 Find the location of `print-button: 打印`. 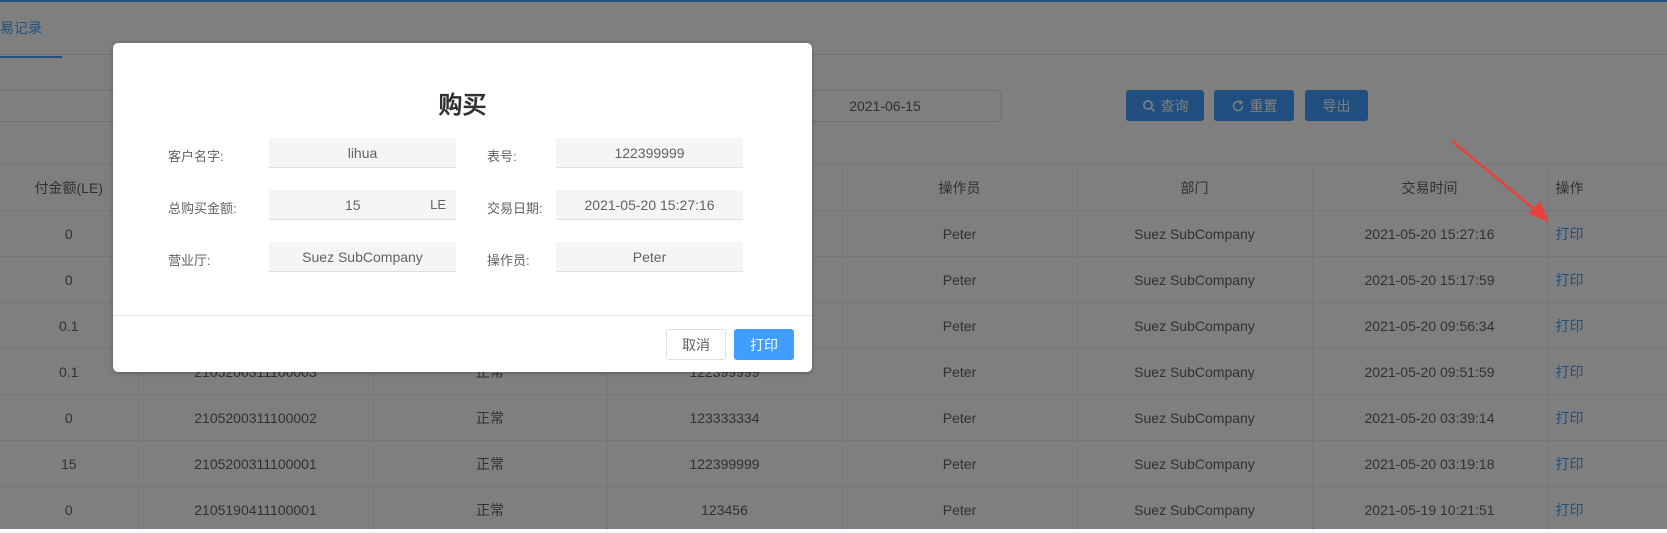

print-button: 打印 is located at coordinates (764, 344).